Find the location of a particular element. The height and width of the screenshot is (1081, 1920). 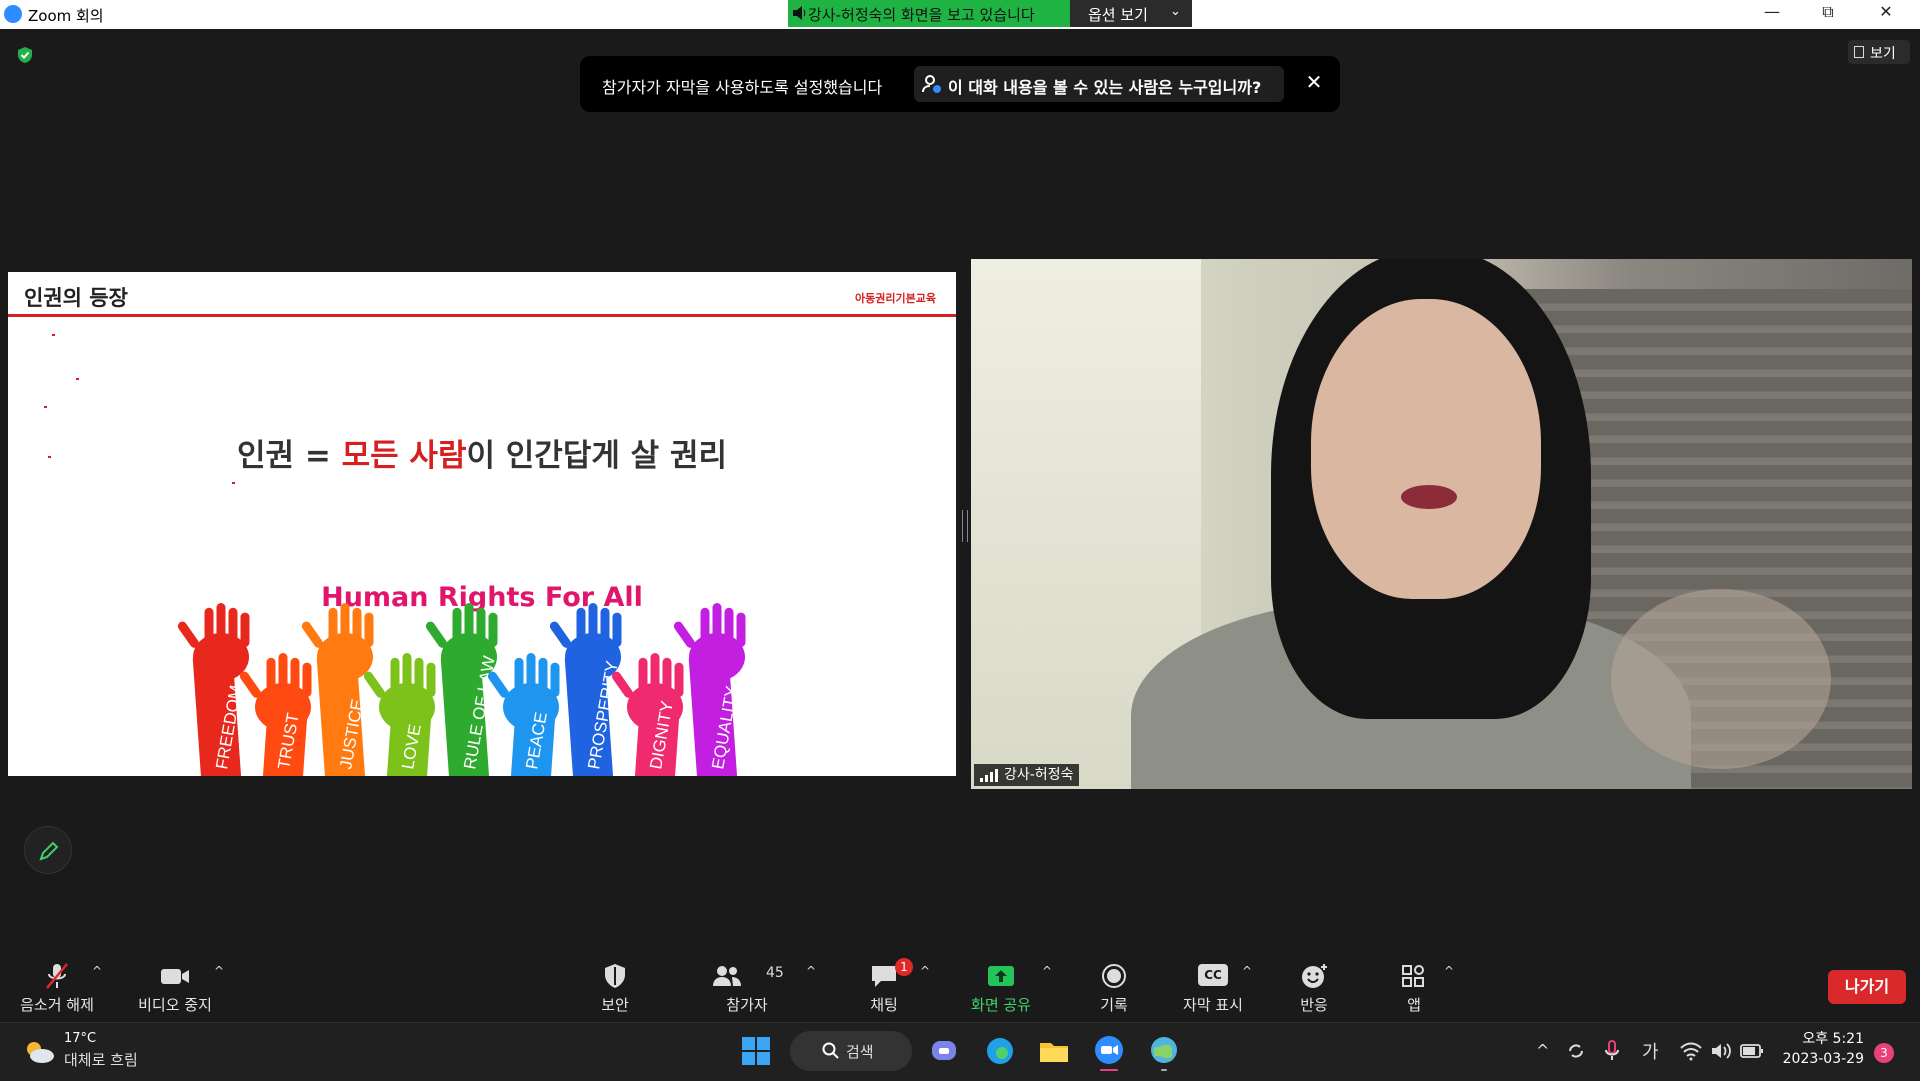

chat-label: 채팅 is located at coordinates (884, 1005).